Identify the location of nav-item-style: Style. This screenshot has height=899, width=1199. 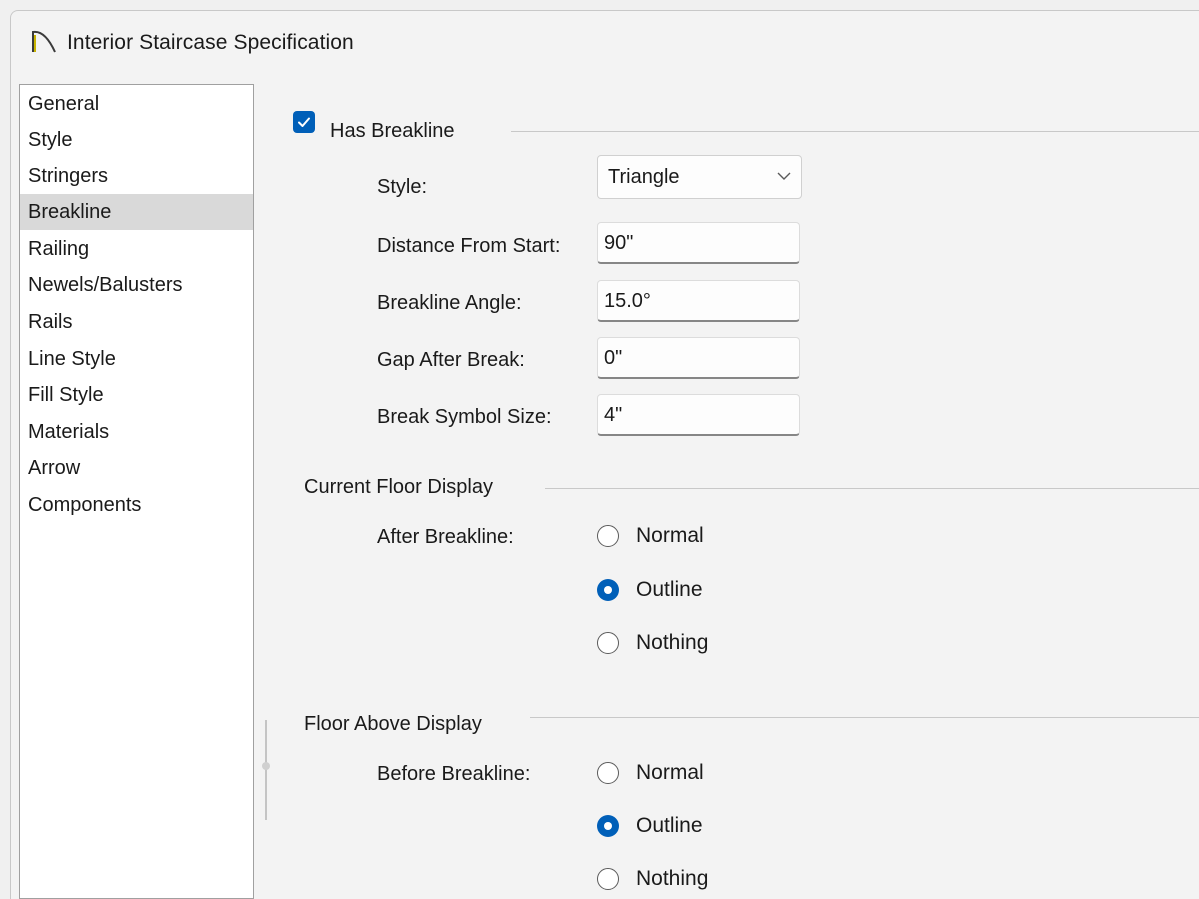
(136, 140).